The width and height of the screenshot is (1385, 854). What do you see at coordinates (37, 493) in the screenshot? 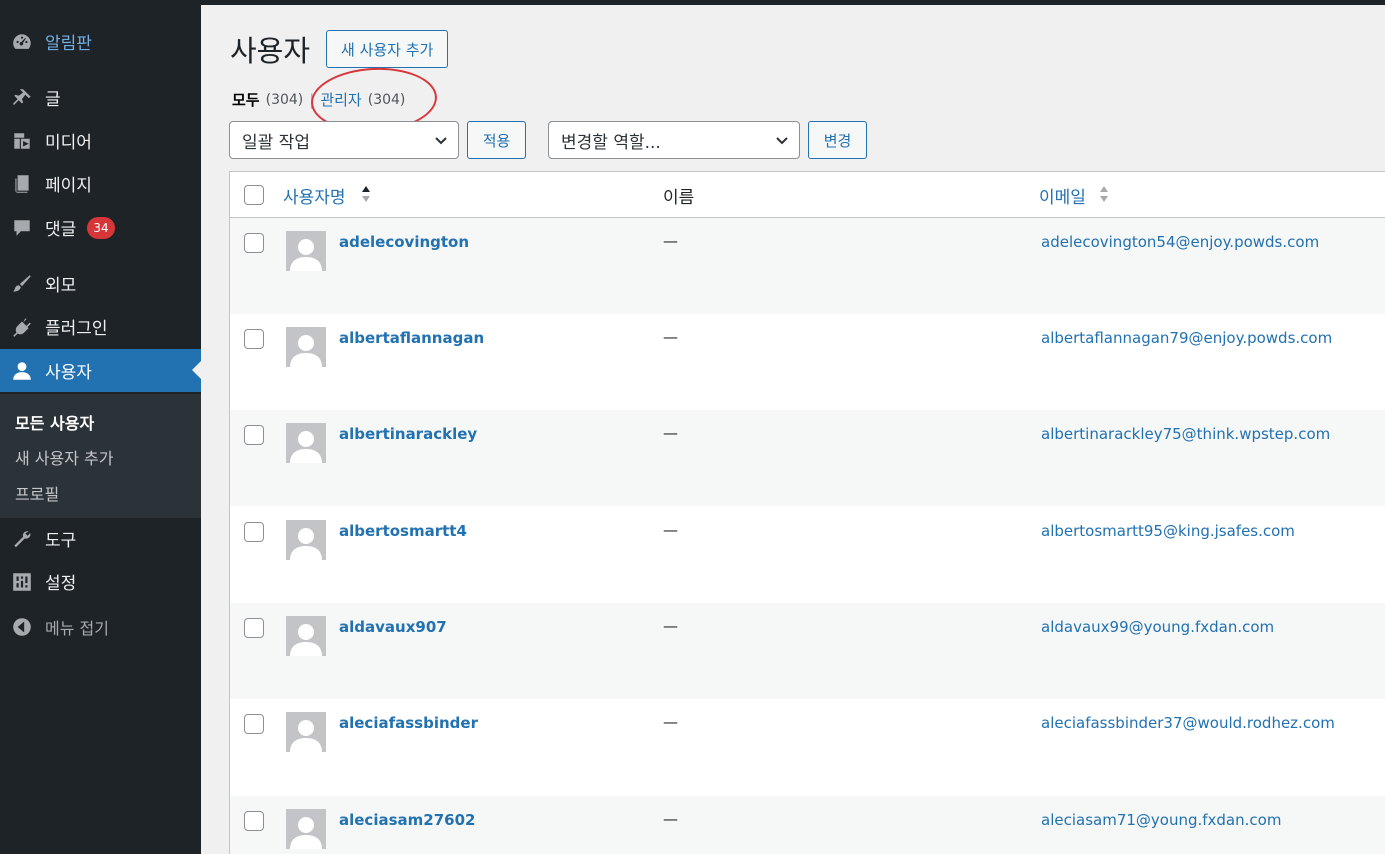
I see `submenu-profile: 프로필` at bounding box center [37, 493].